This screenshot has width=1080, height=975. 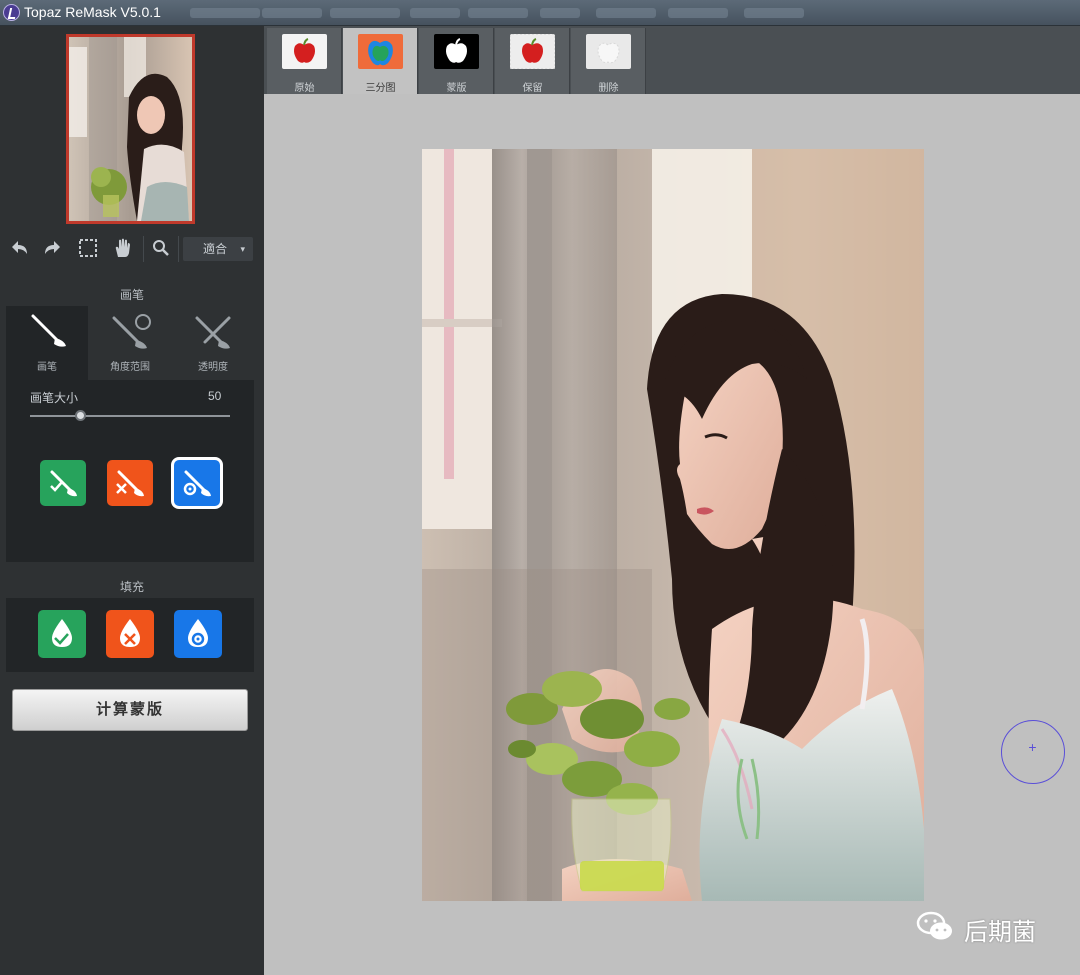 I want to click on keep-apple-icon, so click(x=532, y=51).